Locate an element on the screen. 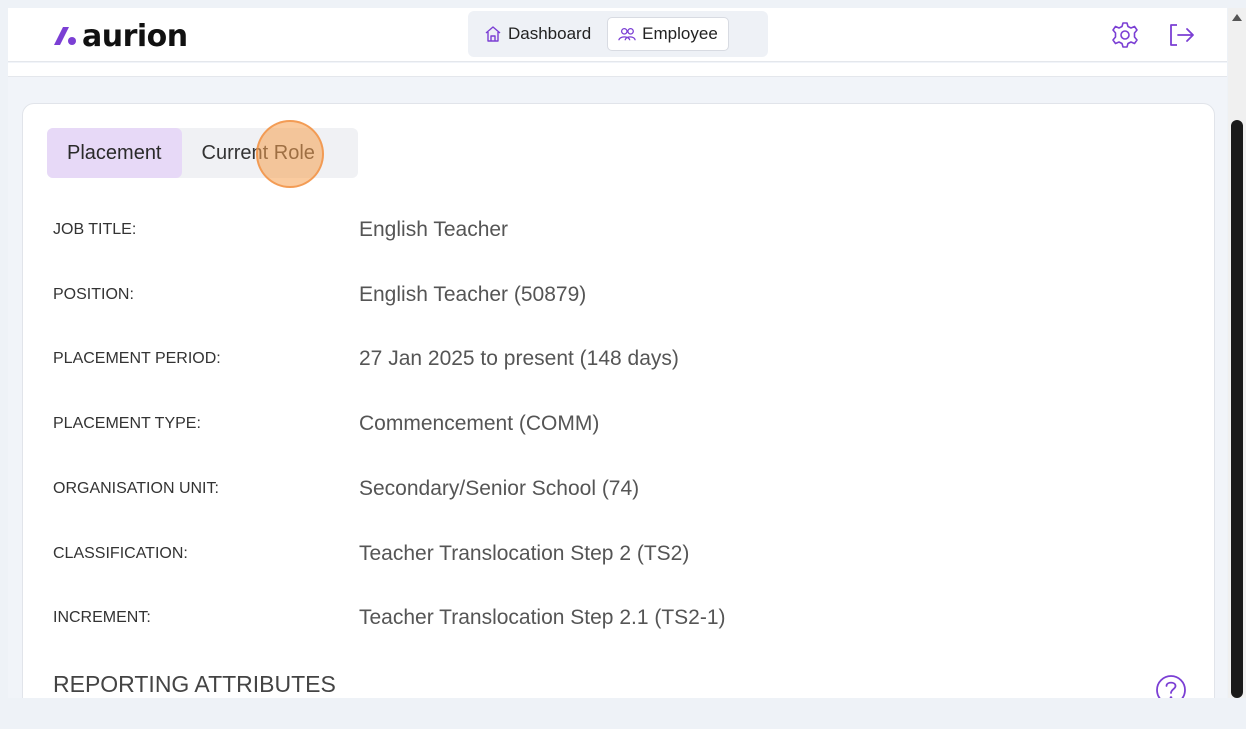  field-label: POSITION: is located at coordinates (93, 294).